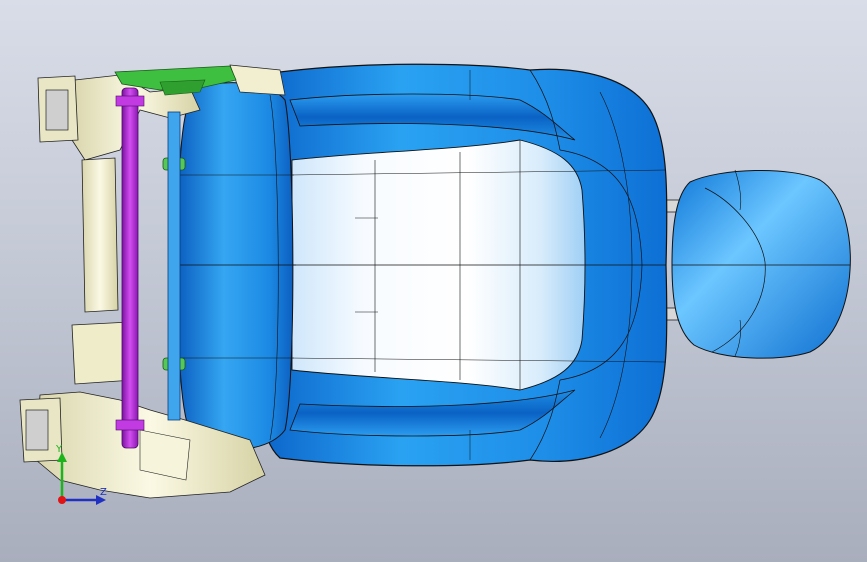 The height and width of the screenshot is (562, 867). I want to click on seat-front-roll, so click(236, 266).